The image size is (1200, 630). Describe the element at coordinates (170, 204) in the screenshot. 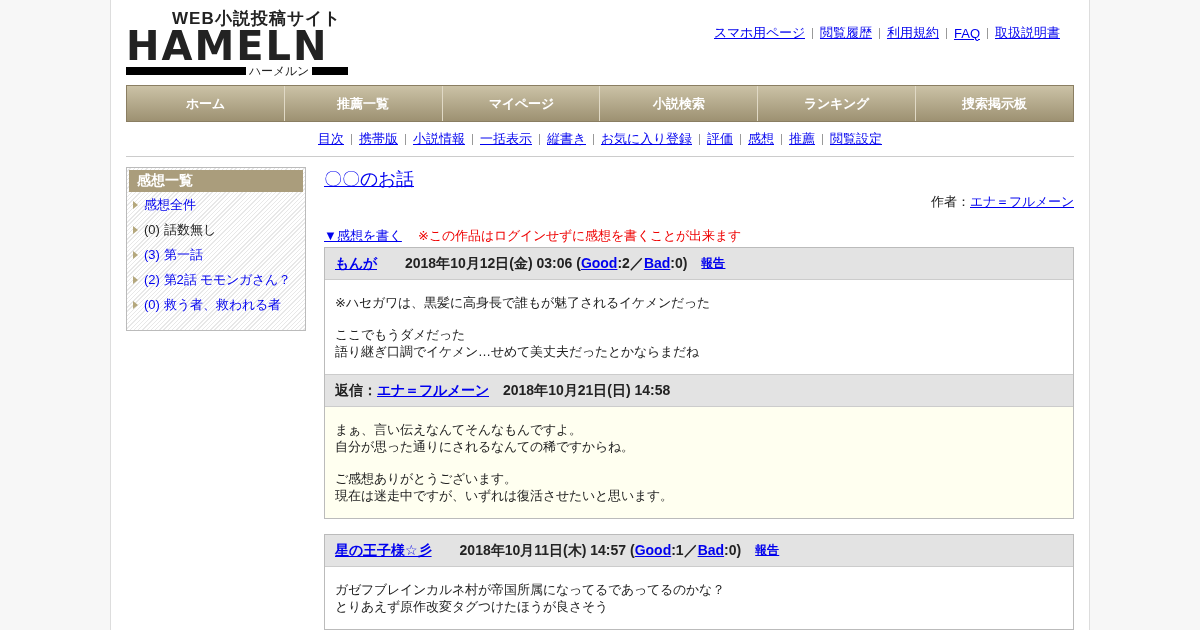

I see `sidebar-link: 感想全件` at that location.